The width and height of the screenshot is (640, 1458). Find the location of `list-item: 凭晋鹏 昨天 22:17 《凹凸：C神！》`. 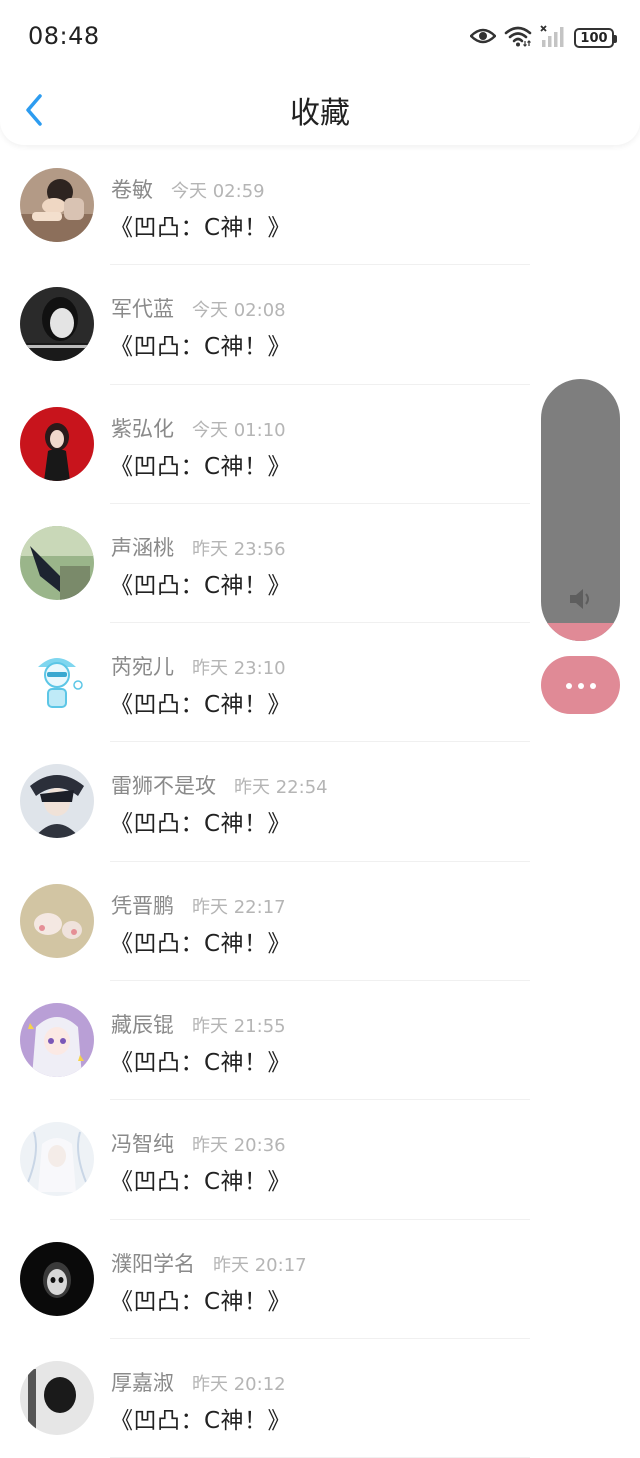

list-item: 凭晋鹏 昨天 22:17 《凹凸：C神！》 is located at coordinates (320, 922).